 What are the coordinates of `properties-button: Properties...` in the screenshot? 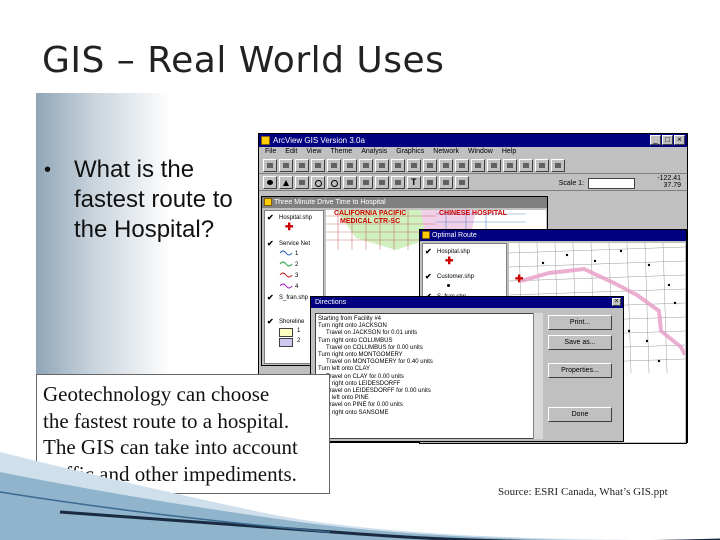 It's located at (580, 370).